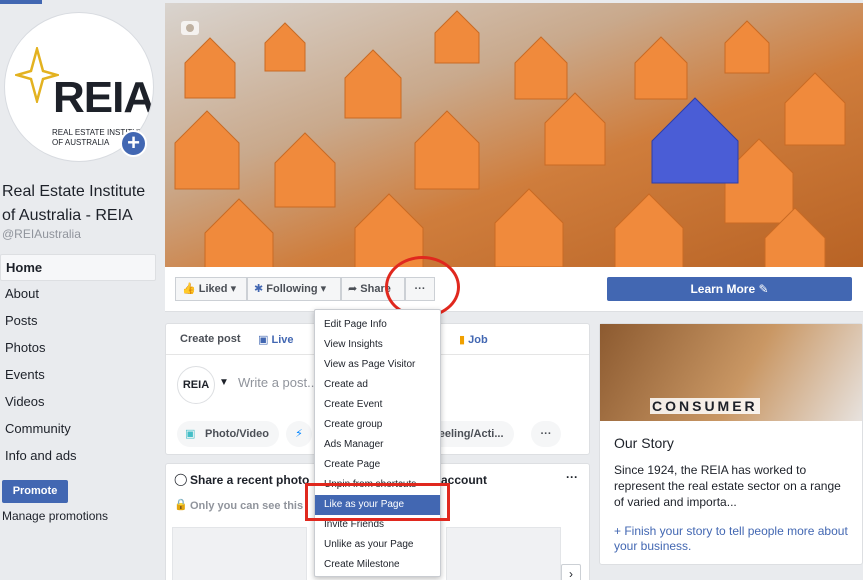 The image size is (863, 580). I want to click on live-video-icon: ▣, so click(263, 340).